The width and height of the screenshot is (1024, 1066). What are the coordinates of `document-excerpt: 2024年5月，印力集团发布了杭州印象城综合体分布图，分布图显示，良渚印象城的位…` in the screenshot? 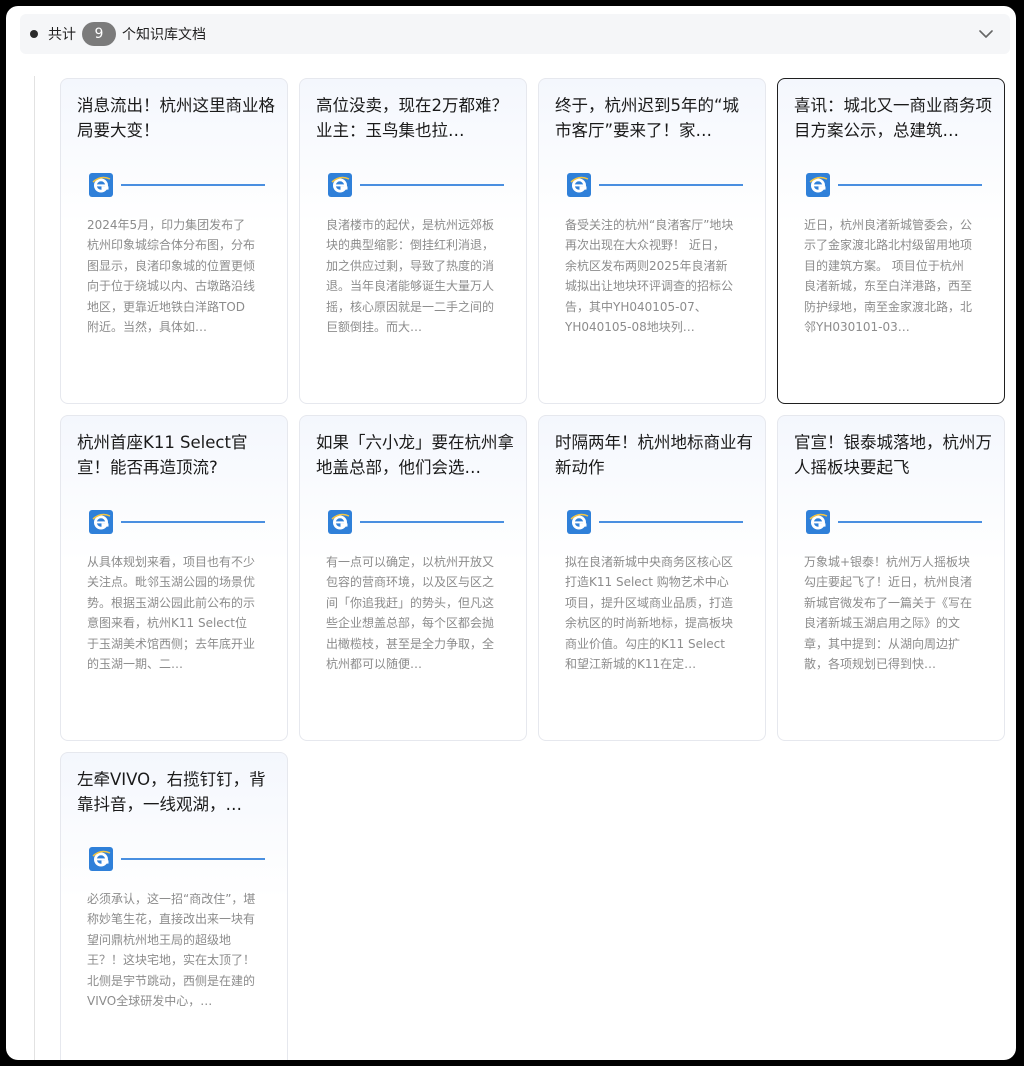 It's located at (171, 276).